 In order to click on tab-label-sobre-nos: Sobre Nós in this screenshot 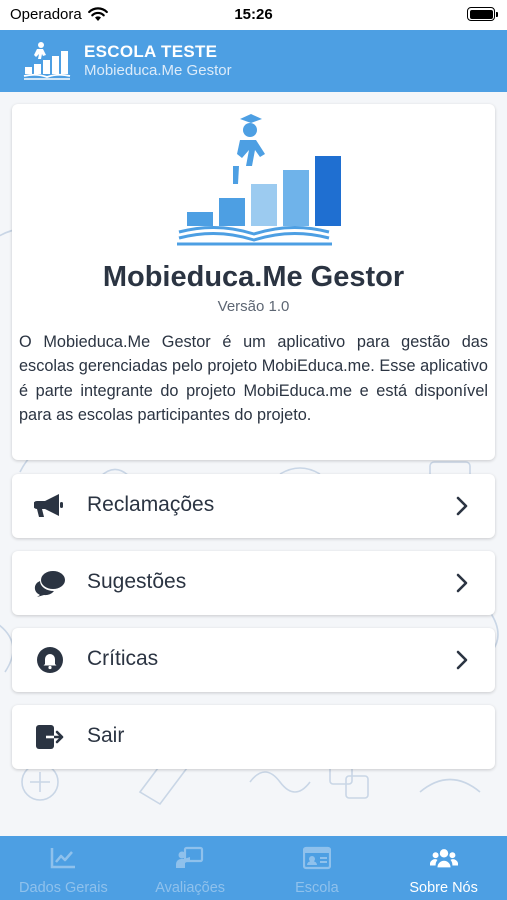, I will do `click(443, 888)`.